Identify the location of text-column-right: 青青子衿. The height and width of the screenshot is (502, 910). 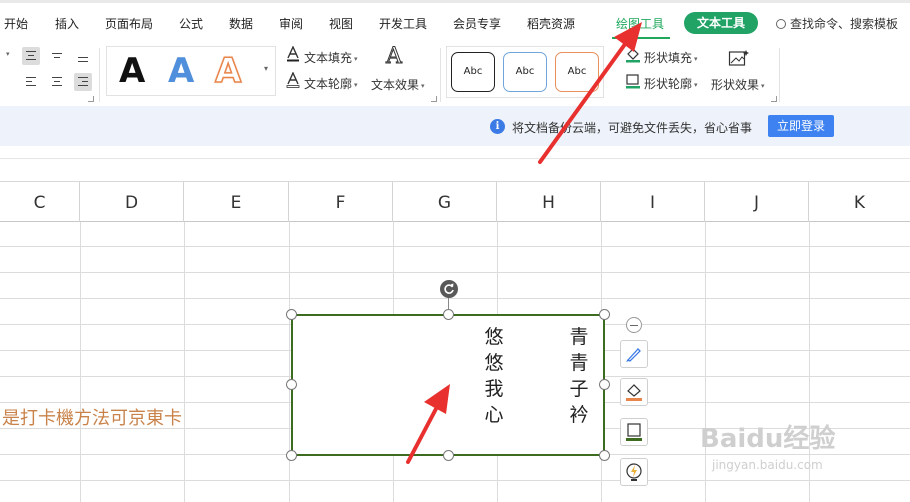
(579, 376).